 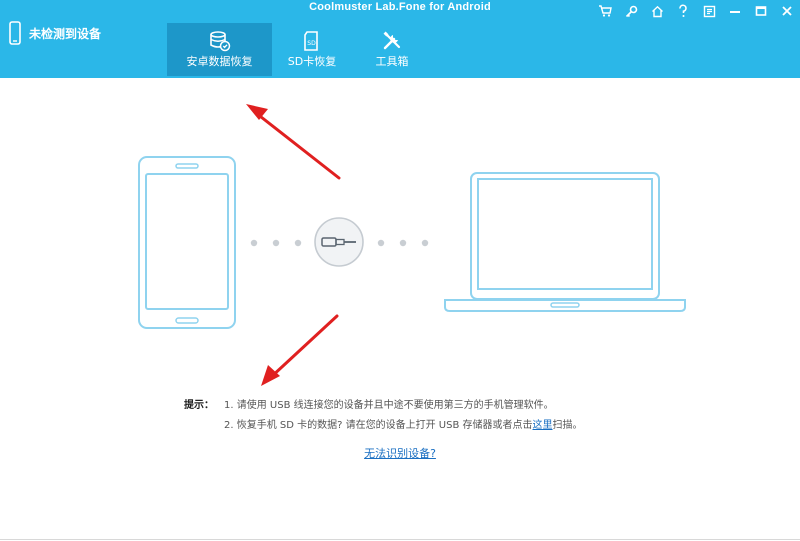 I want to click on device-not-recognized-link: 无法识别设备?, so click(x=400, y=453).